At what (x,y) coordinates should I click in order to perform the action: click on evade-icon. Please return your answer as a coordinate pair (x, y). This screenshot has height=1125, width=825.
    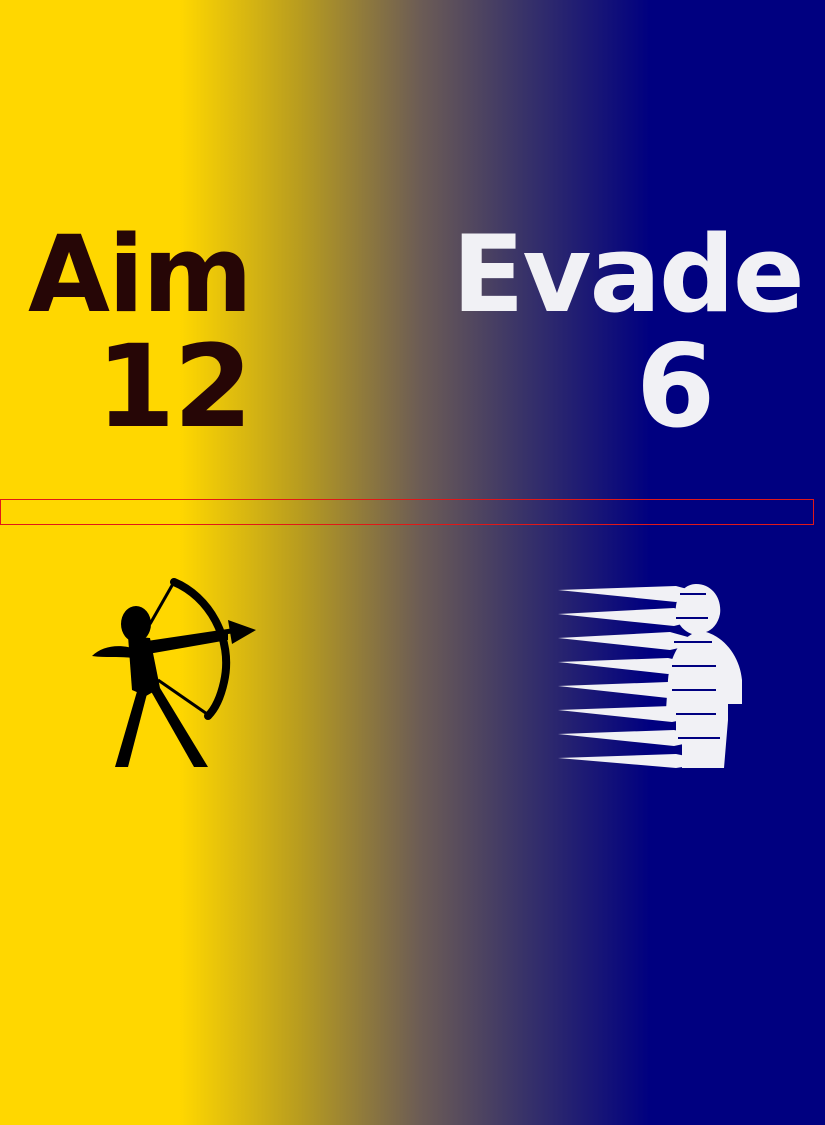
    Looking at the image, I should click on (651, 675).